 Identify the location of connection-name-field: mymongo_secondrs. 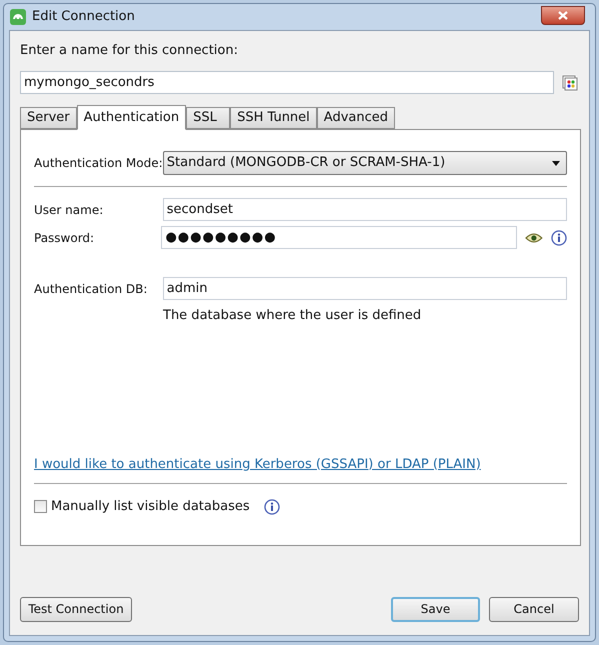
(287, 82).